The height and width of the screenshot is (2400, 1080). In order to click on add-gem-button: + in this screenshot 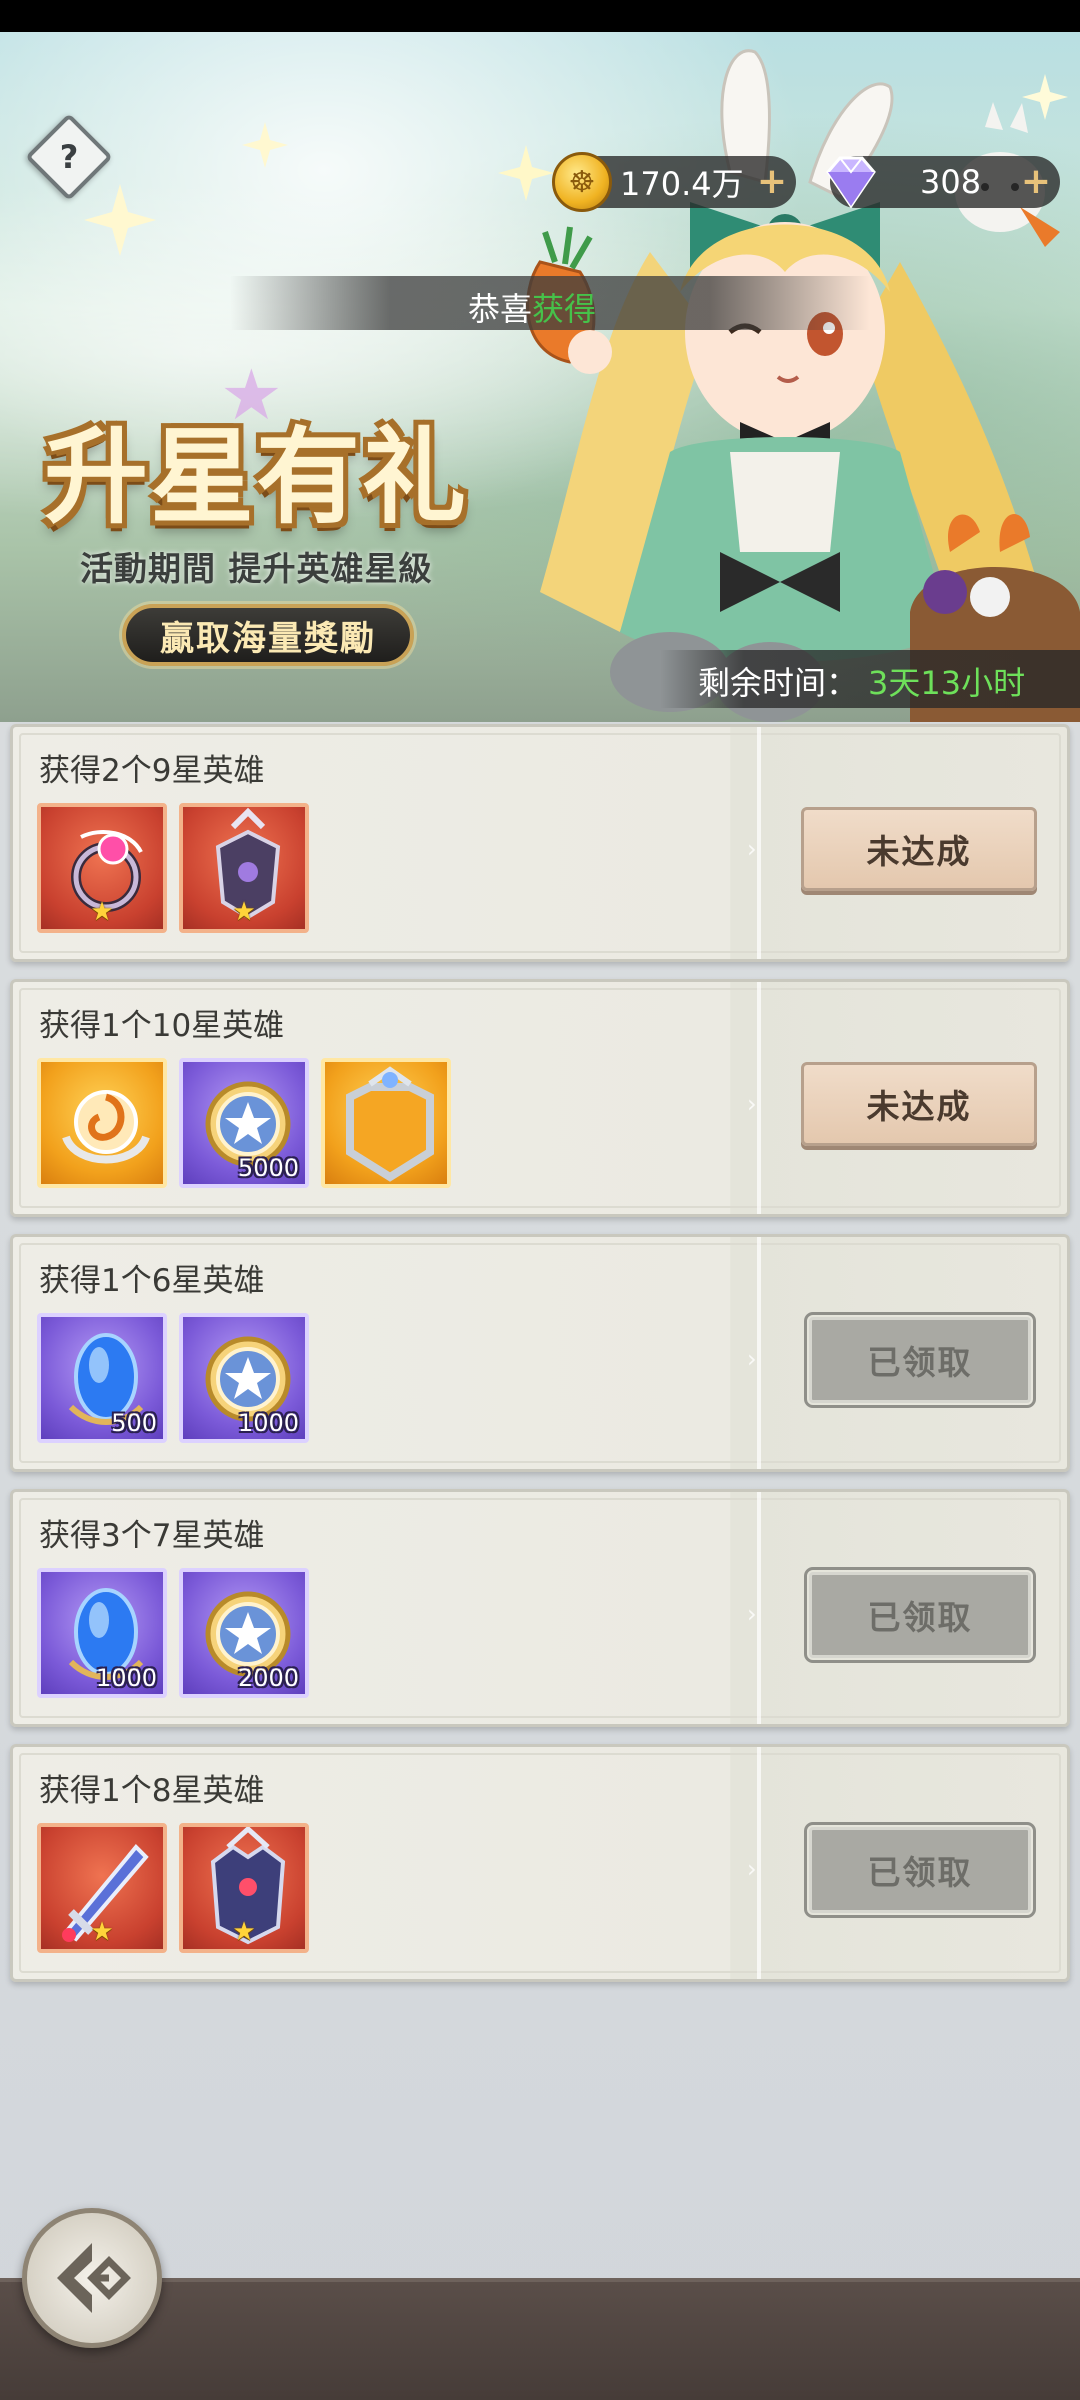, I will do `click(1036, 182)`.